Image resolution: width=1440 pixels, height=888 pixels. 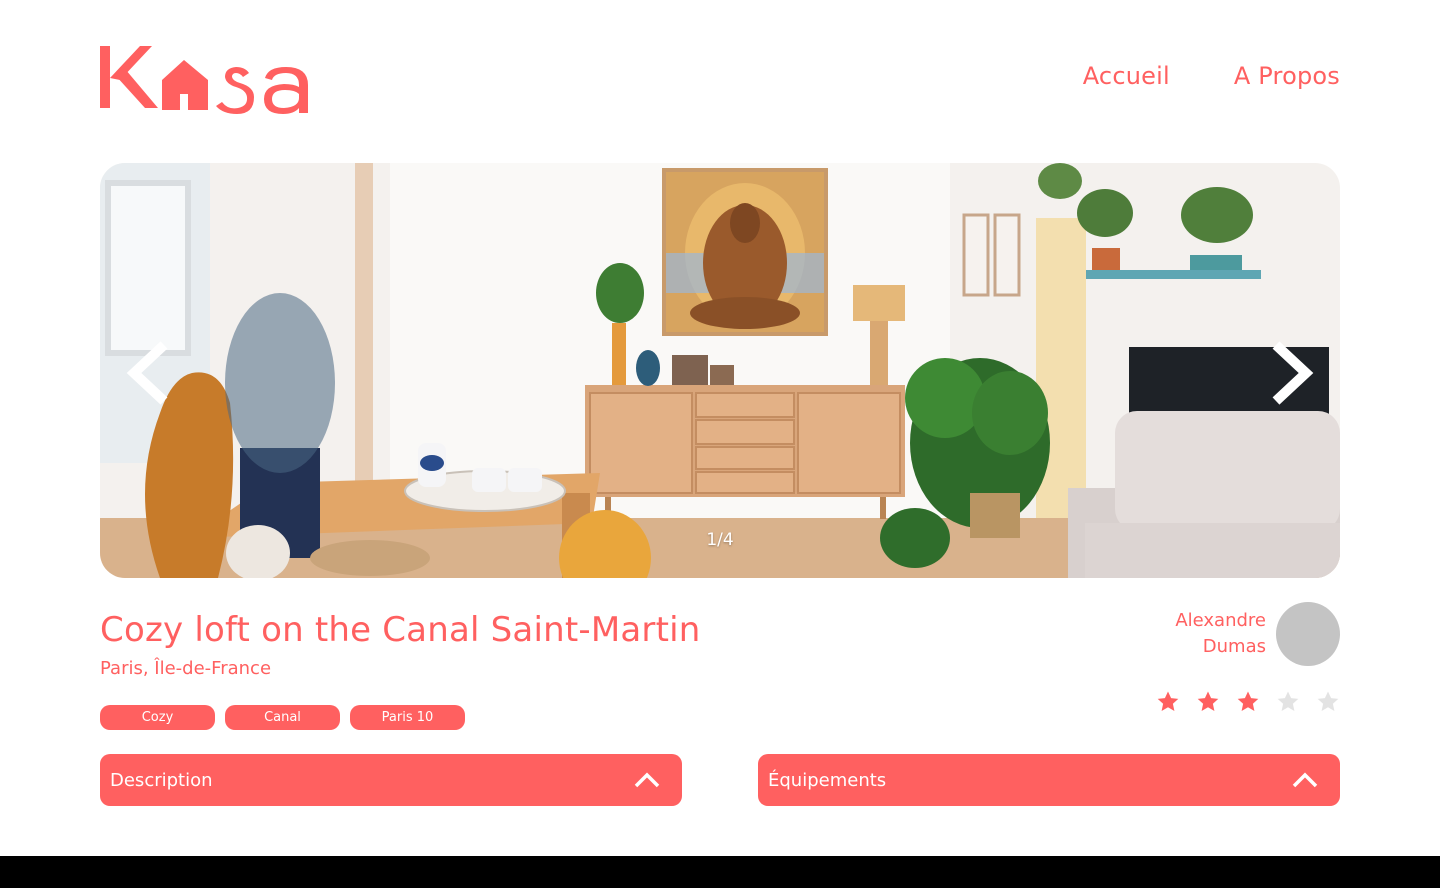 I want to click on host-info: Alexandre Dumas, so click(x=1257, y=634).